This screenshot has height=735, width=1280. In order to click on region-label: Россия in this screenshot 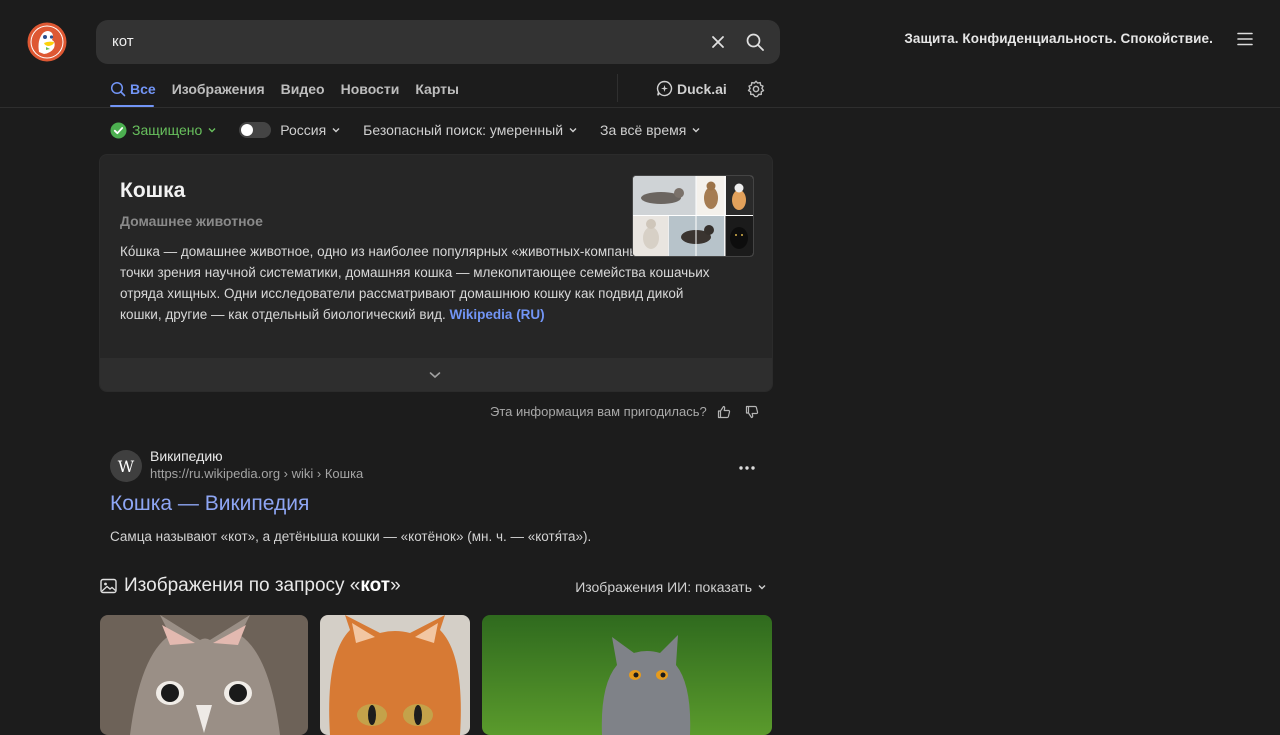, I will do `click(303, 130)`.